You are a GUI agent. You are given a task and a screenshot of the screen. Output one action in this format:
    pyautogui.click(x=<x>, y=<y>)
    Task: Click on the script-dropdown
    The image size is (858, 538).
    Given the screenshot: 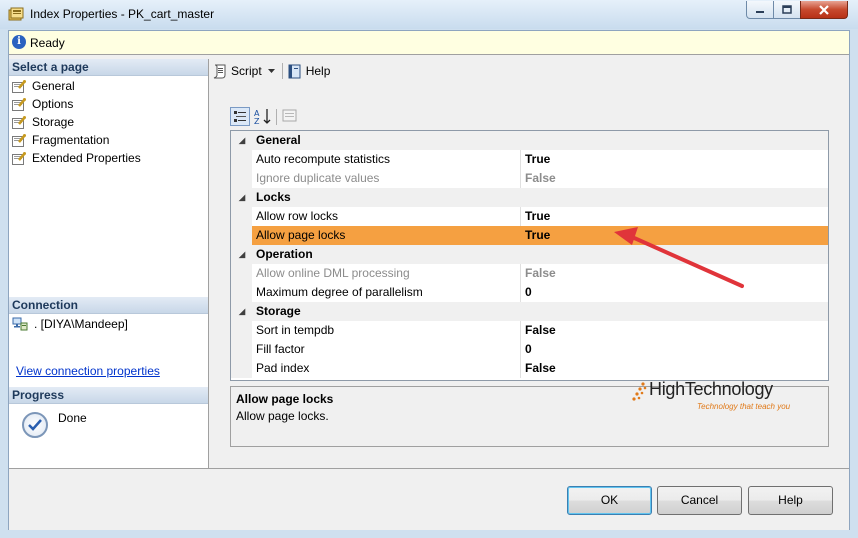 What is the action you would take?
    pyautogui.click(x=271, y=71)
    